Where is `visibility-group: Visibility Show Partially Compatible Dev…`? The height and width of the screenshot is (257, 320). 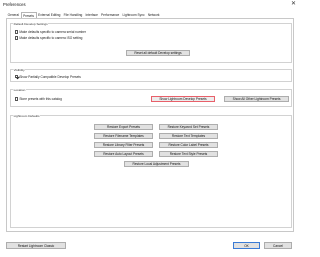
visibility-group: Visibility Show Partially Compatible Dev… is located at coordinates (151, 75).